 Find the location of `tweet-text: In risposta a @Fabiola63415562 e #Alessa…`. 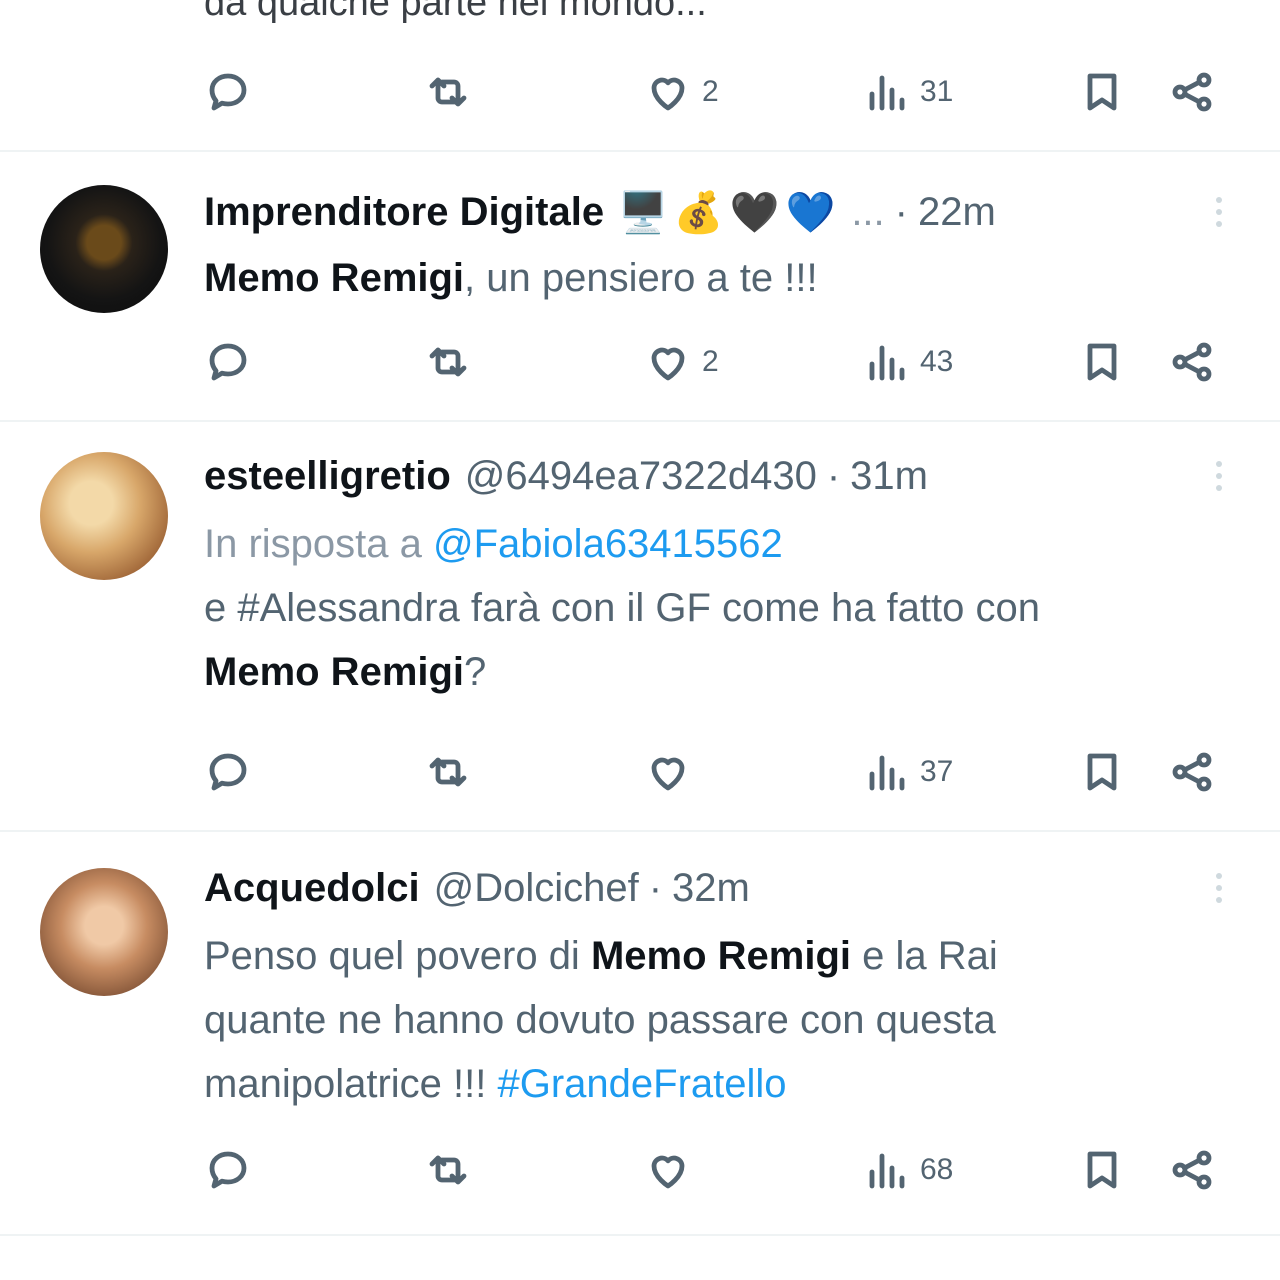

tweet-text: In risposta a @Fabiola63415562 e #Alessa… is located at coordinates (704, 608).